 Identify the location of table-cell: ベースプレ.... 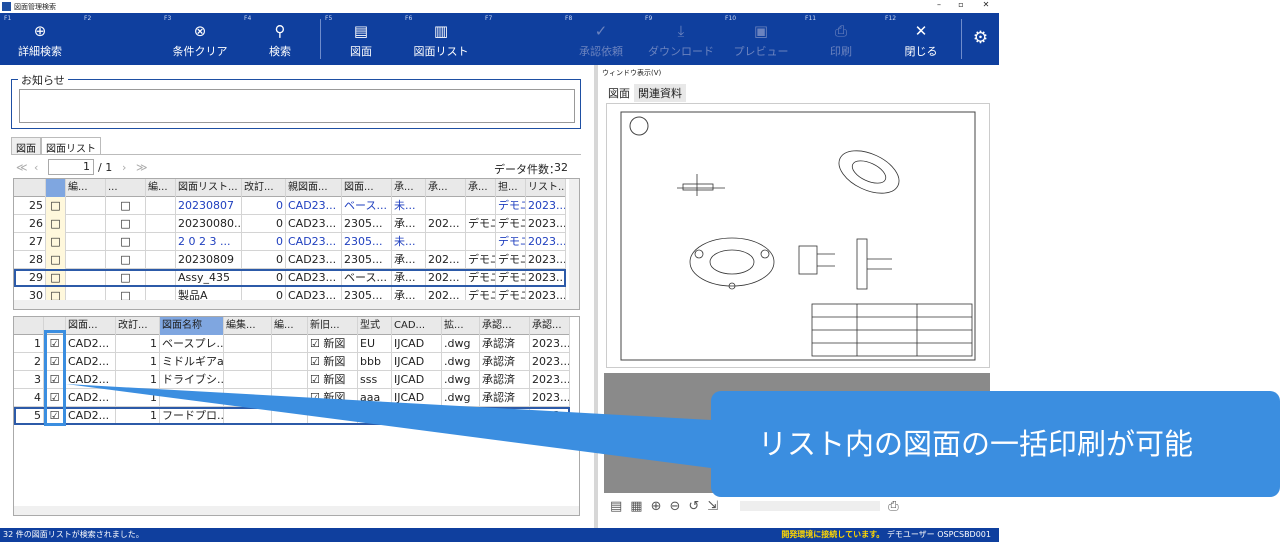
(192, 344).